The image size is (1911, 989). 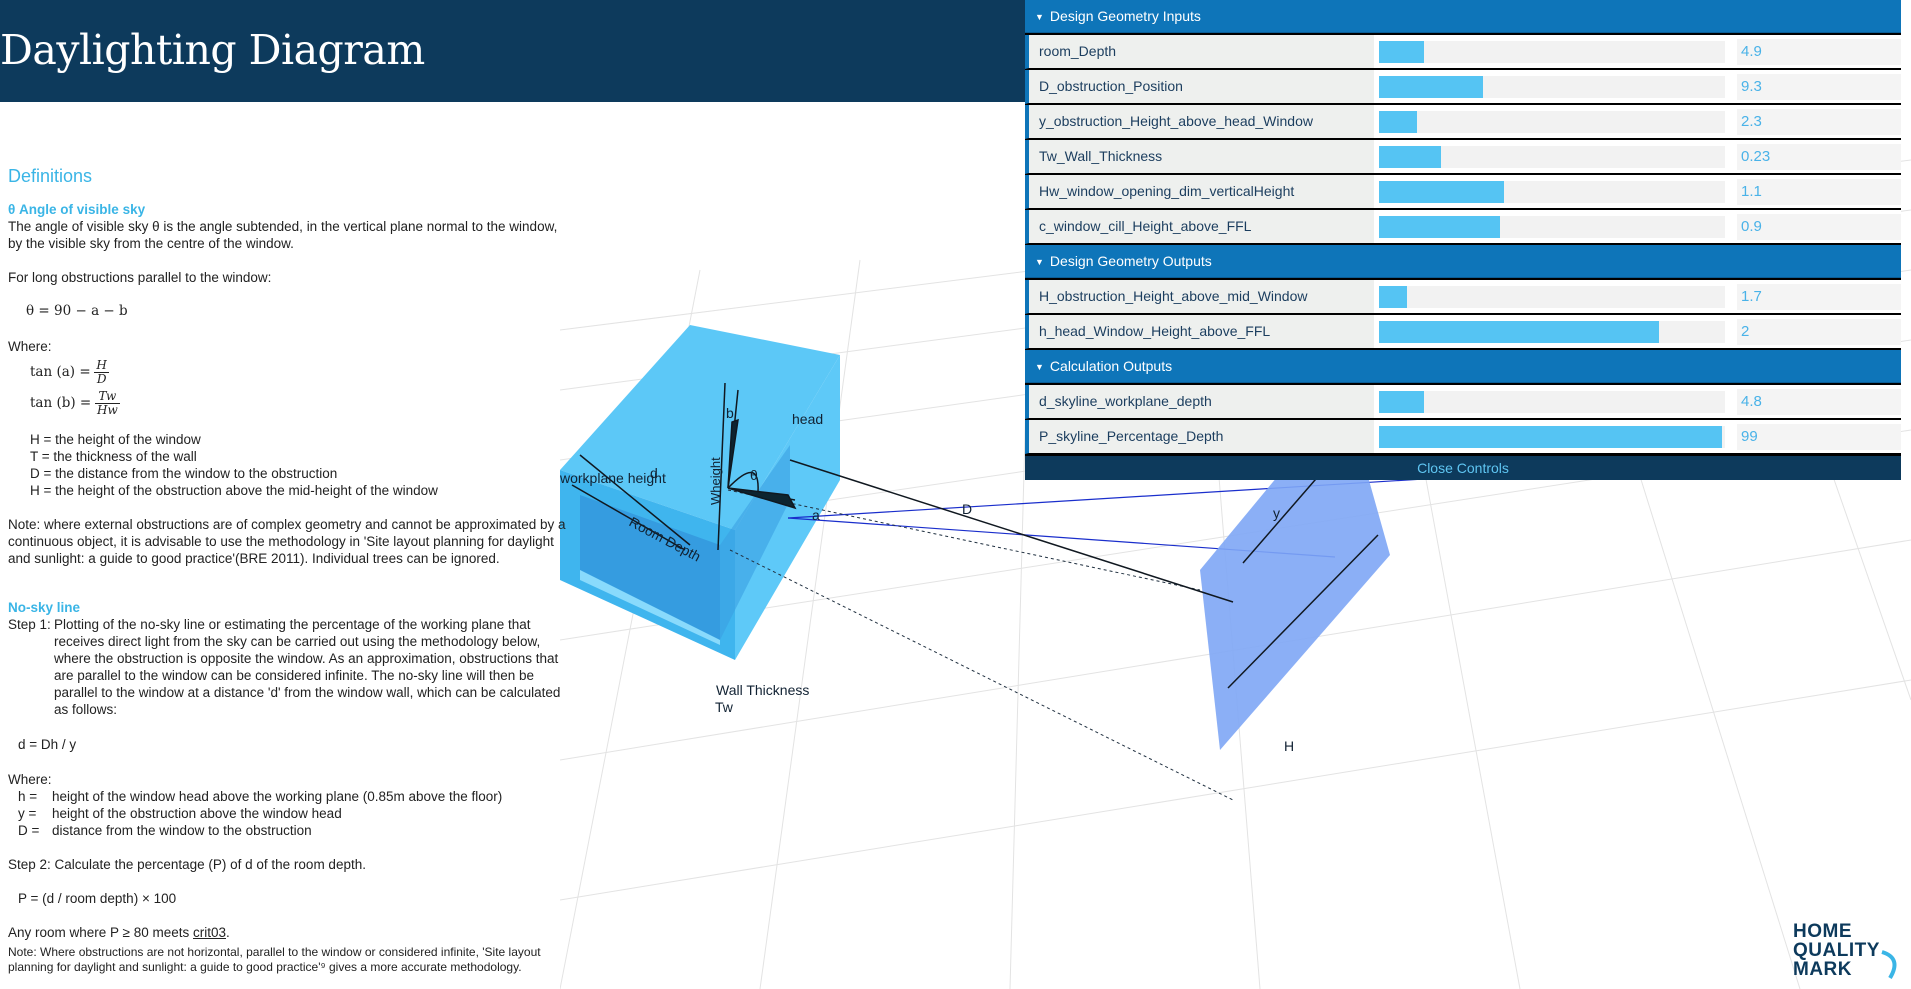 What do you see at coordinates (101, 372) in the screenshot?
I see `tan-a-fraction: HD` at bounding box center [101, 372].